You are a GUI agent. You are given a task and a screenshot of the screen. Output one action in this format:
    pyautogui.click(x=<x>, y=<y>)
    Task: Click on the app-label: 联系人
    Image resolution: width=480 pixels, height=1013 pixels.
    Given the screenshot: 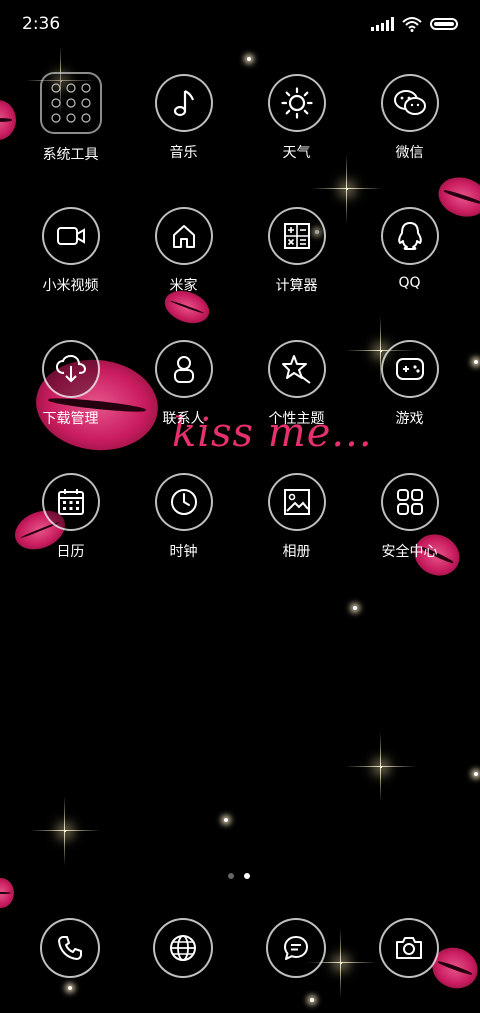 What is the action you would take?
    pyautogui.click(x=183, y=419)
    